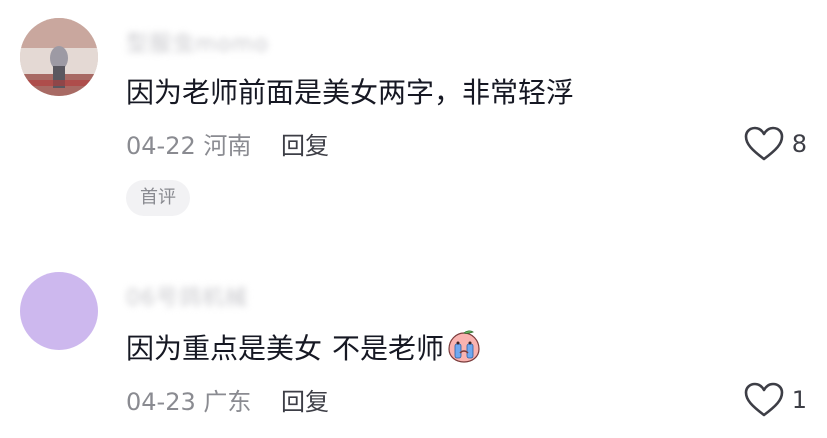  I want to click on comment-date: 04-23, so click(161, 402).